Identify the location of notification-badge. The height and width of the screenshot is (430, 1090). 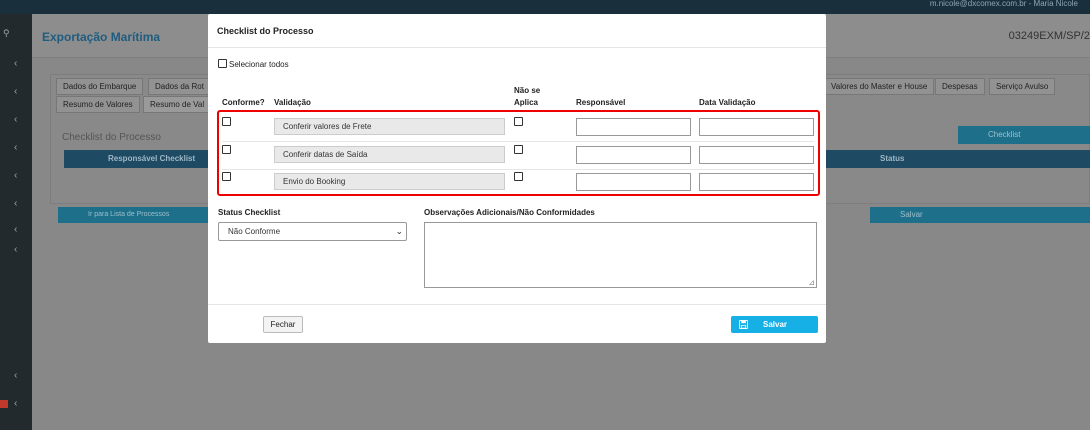
(4, 404).